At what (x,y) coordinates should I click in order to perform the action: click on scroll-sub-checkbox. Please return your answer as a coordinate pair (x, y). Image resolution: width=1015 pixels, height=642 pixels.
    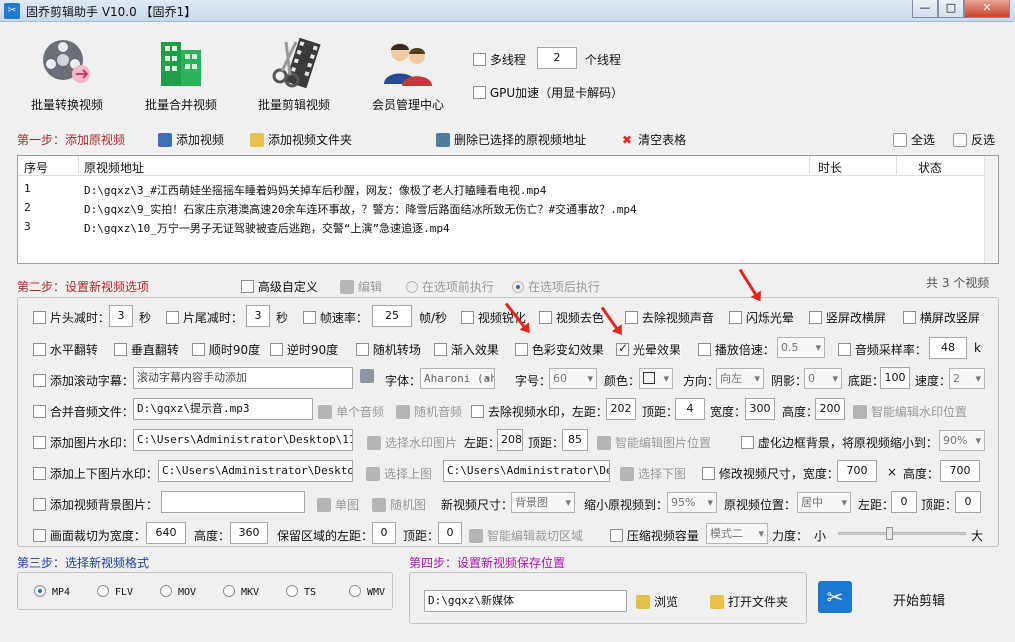
    Looking at the image, I should click on (39, 380).